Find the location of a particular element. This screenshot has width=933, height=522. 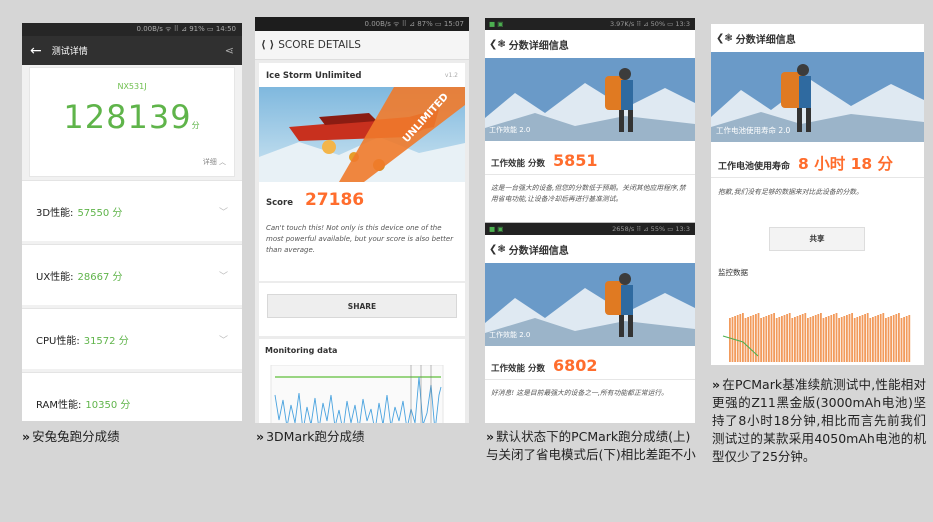

total-score-value: 128139 is located at coordinates (127, 117).